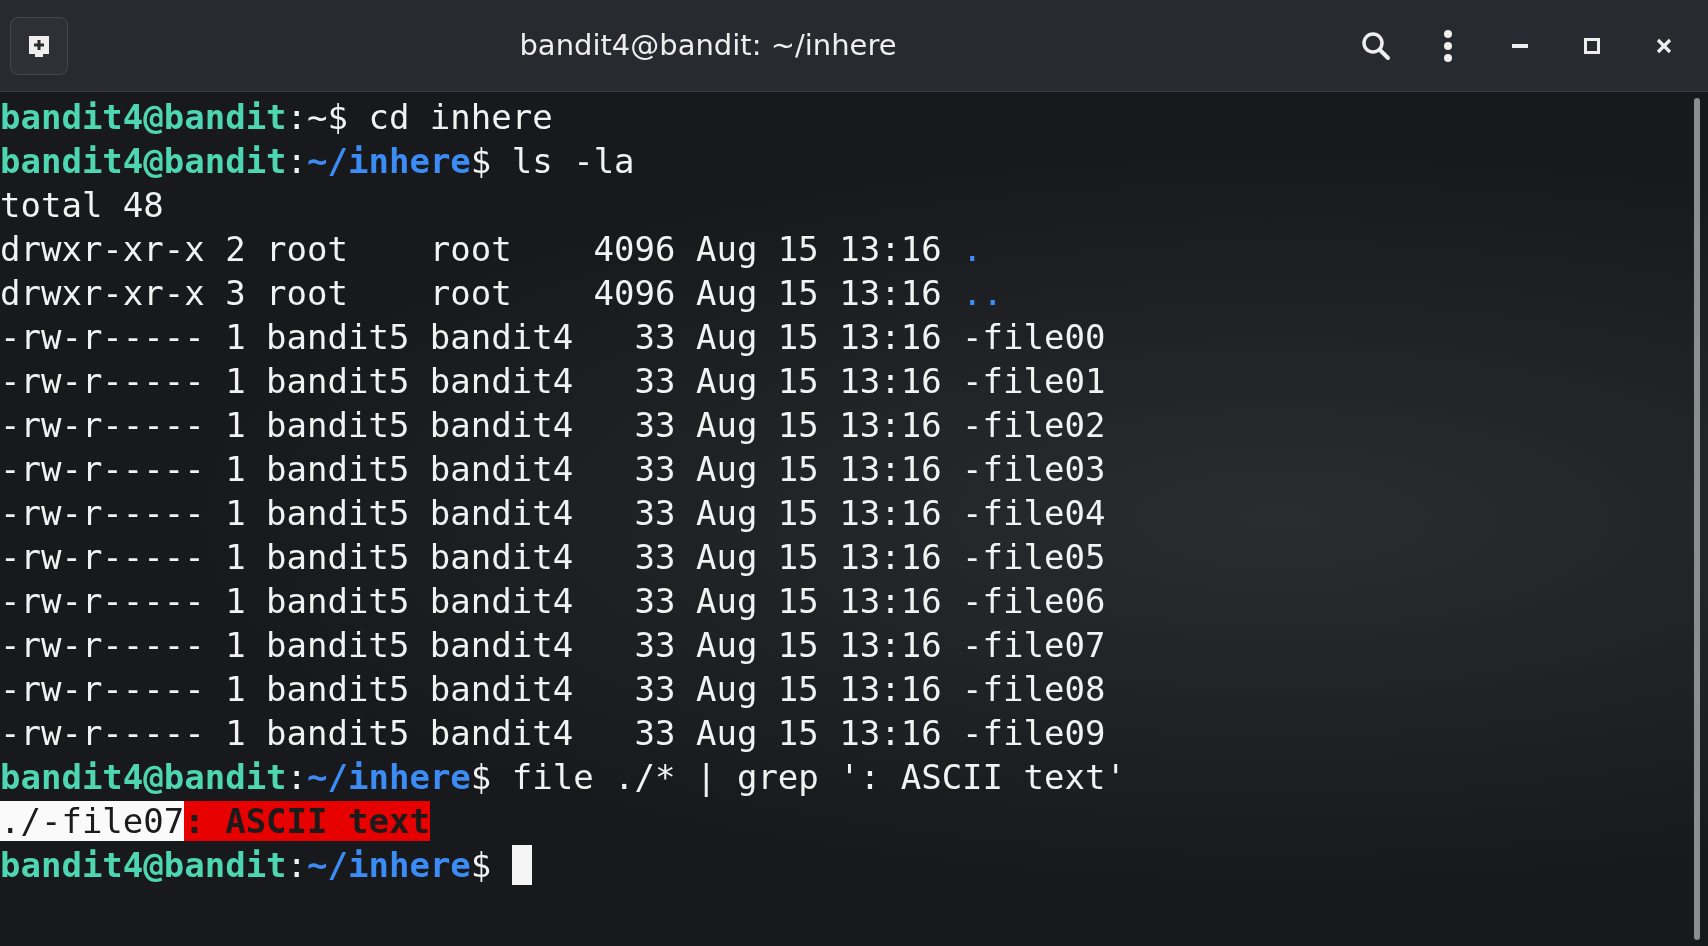  Describe the element at coordinates (276, 117) in the screenshot. I see `terminal-line: bandit4@bandit:~$ cd inhere` at that location.